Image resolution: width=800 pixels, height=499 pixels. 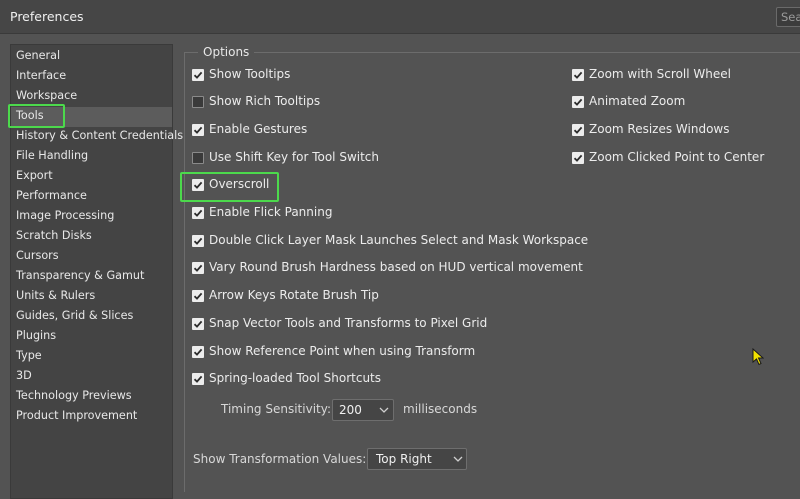 What do you see at coordinates (400, 17) in the screenshot?
I see `title-bar: Preferences Sea` at bounding box center [400, 17].